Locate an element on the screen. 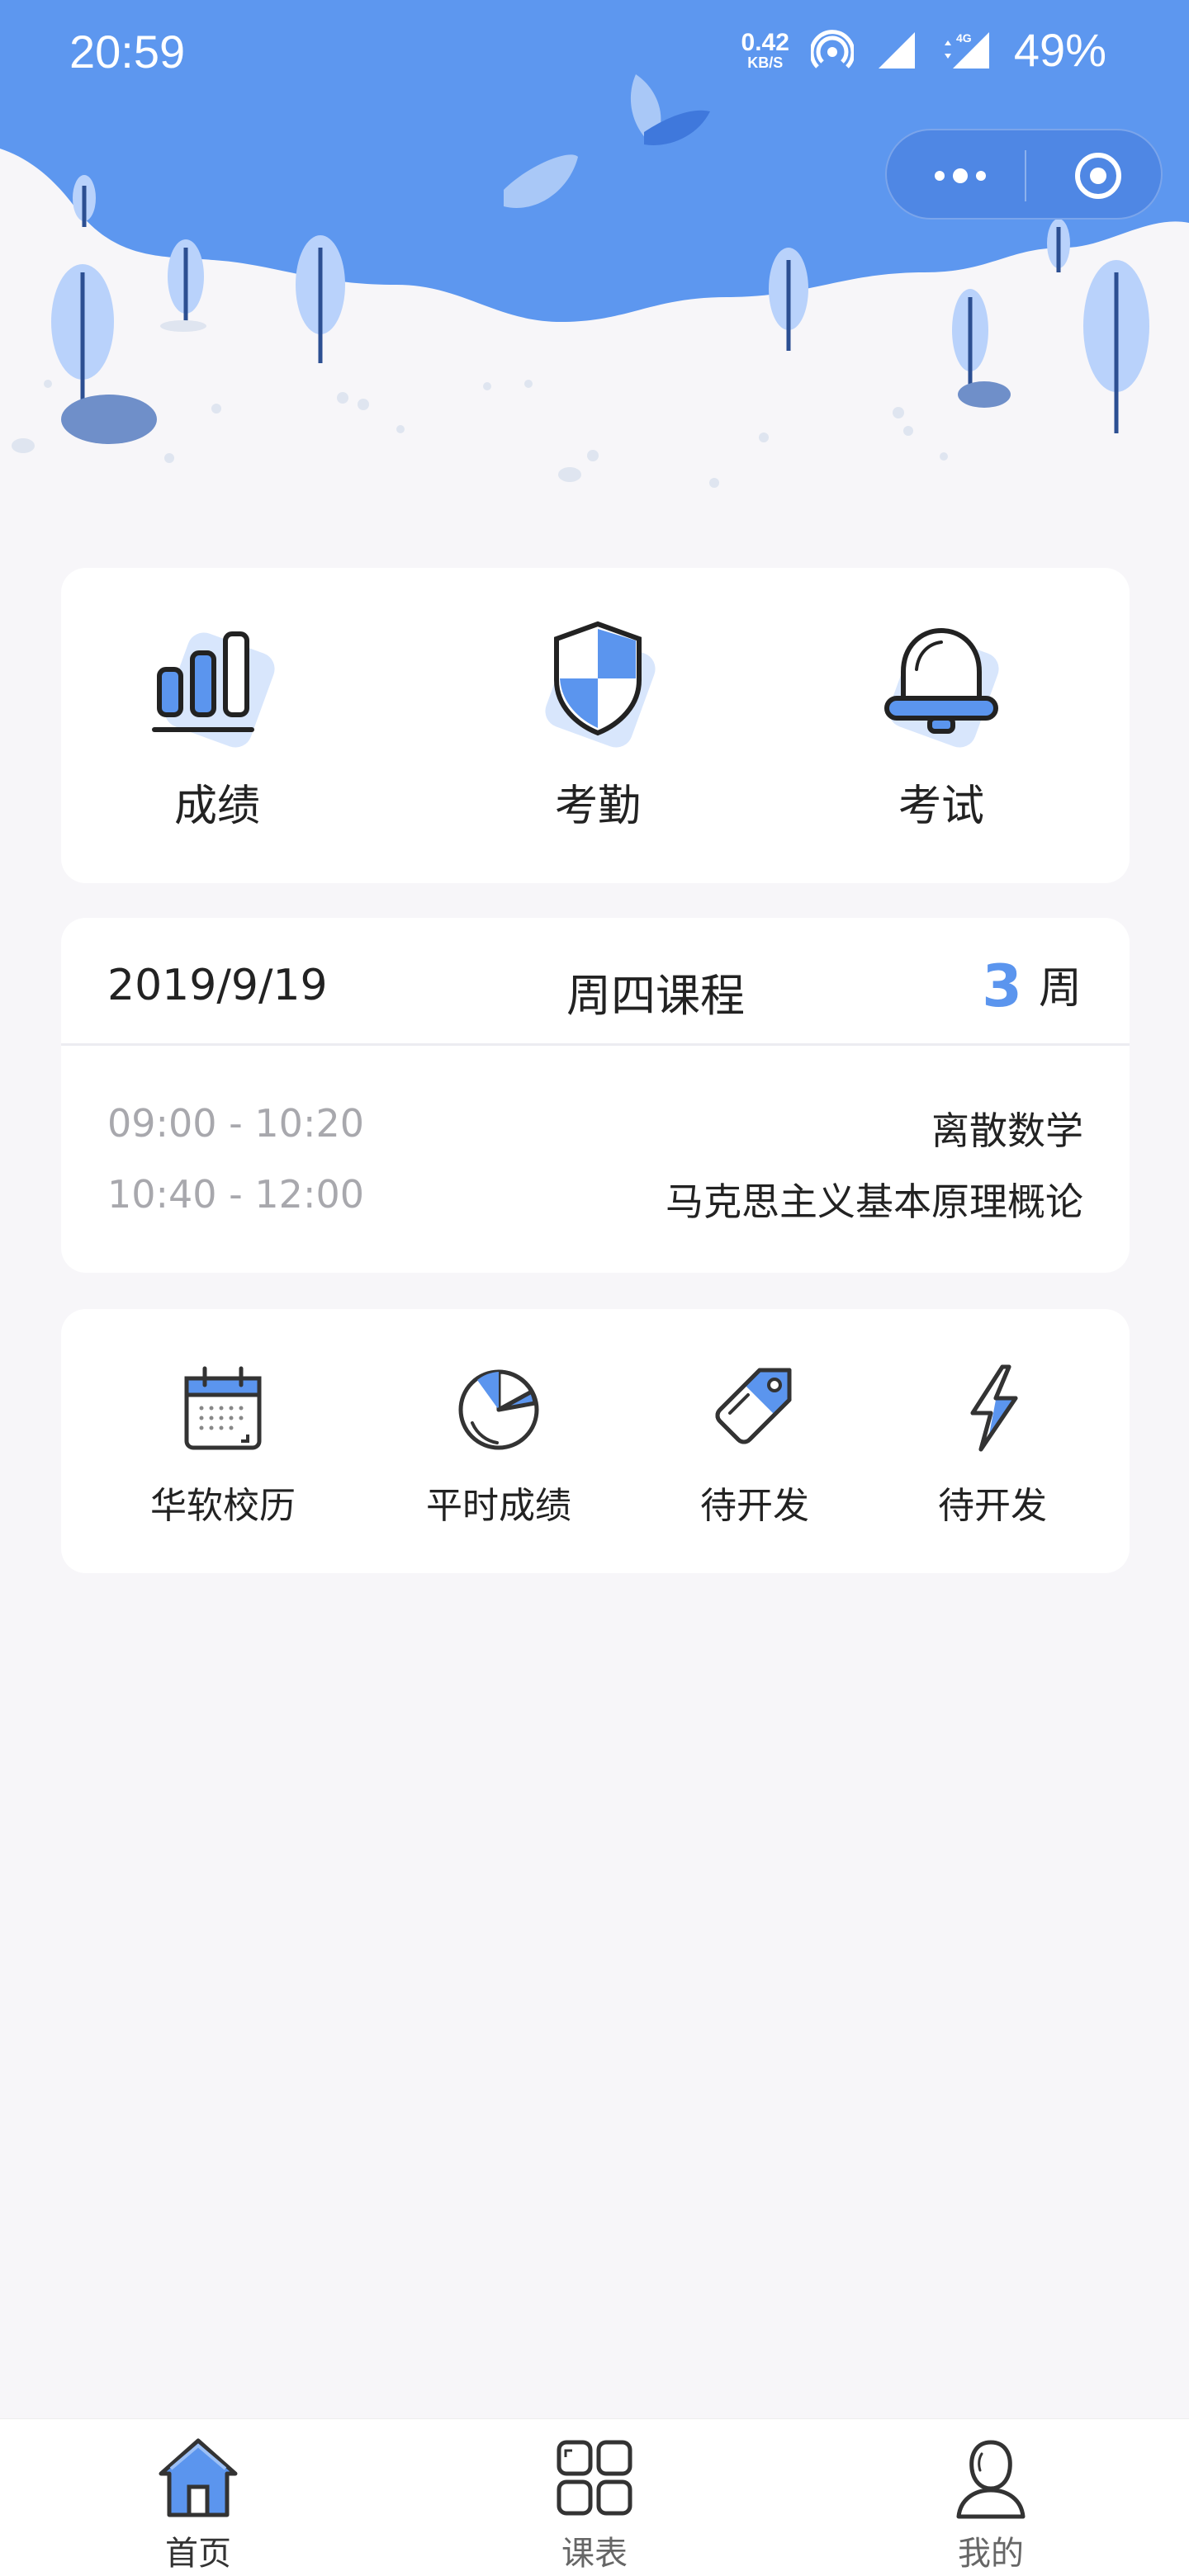 This screenshot has width=1189, height=2576. tab-timetable: 课表 is located at coordinates (594, 2504).